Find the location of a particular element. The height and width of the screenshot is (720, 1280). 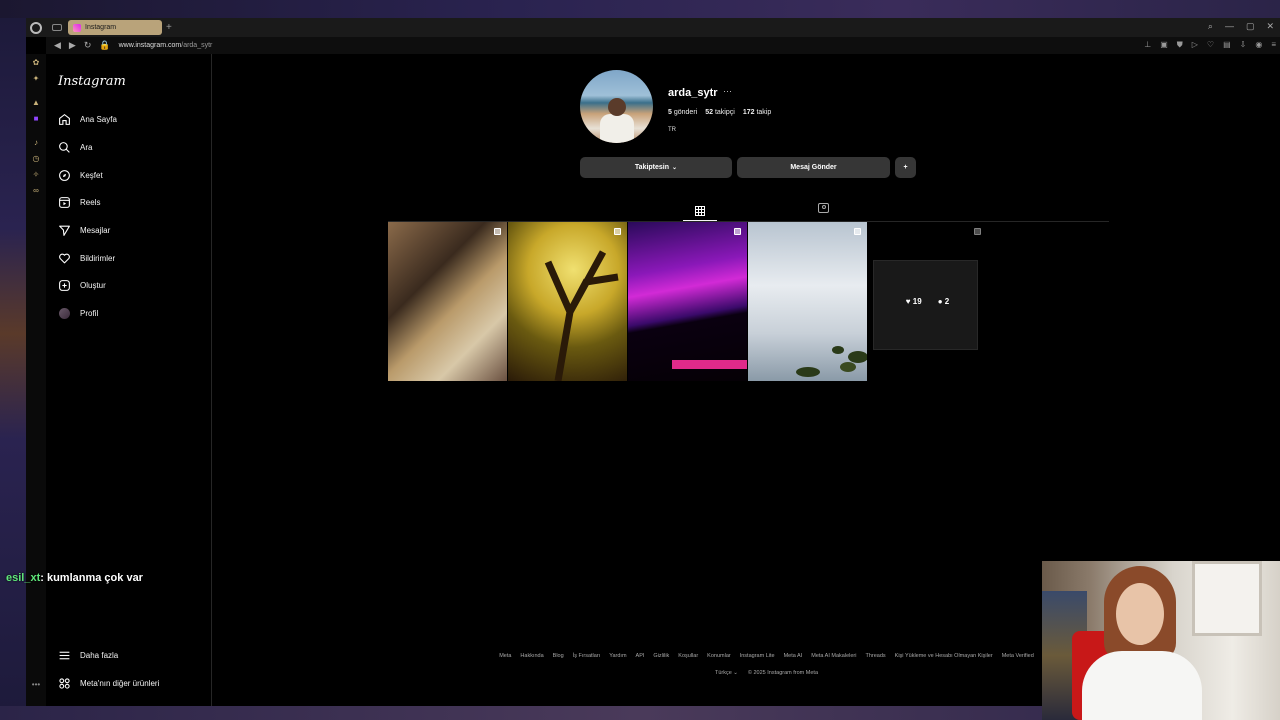

footer-link: Hakkında is located at coordinates (531, 656).